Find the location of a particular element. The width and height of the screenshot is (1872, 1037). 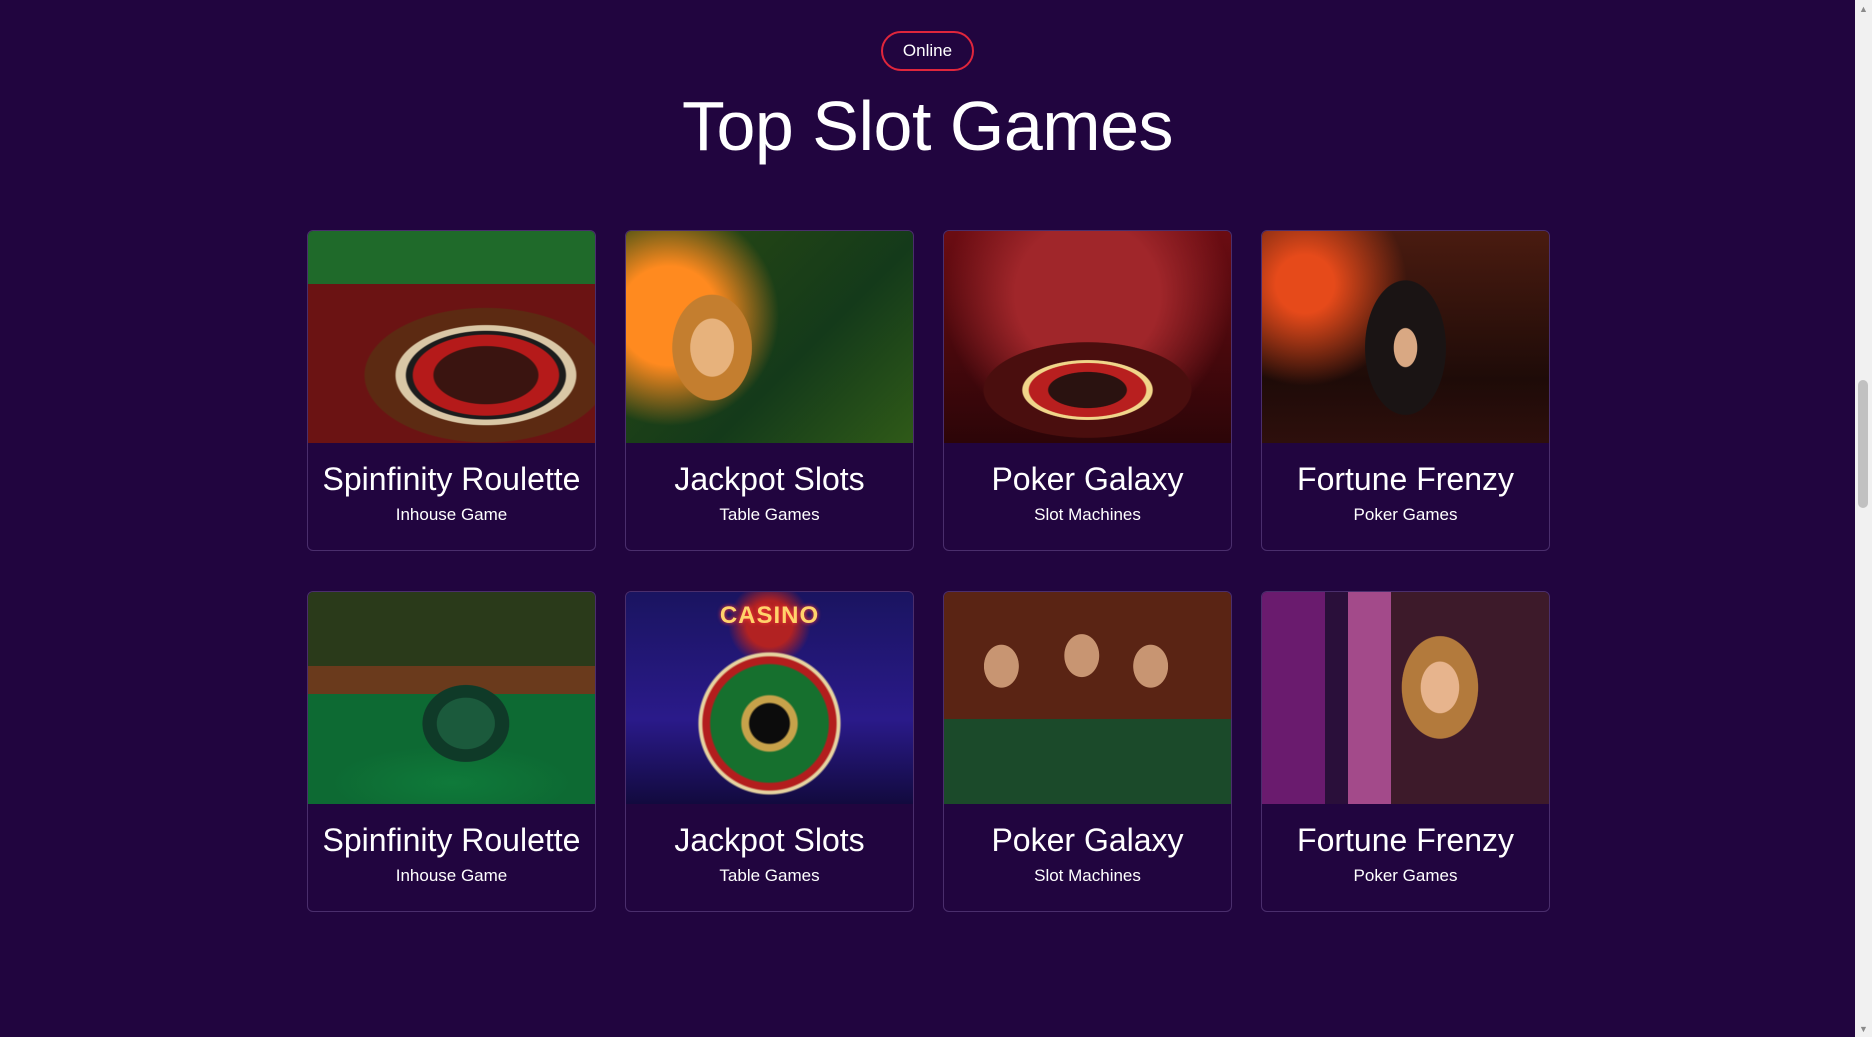

casino-roulette-image: CASINO is located at coordinates (769, 698).